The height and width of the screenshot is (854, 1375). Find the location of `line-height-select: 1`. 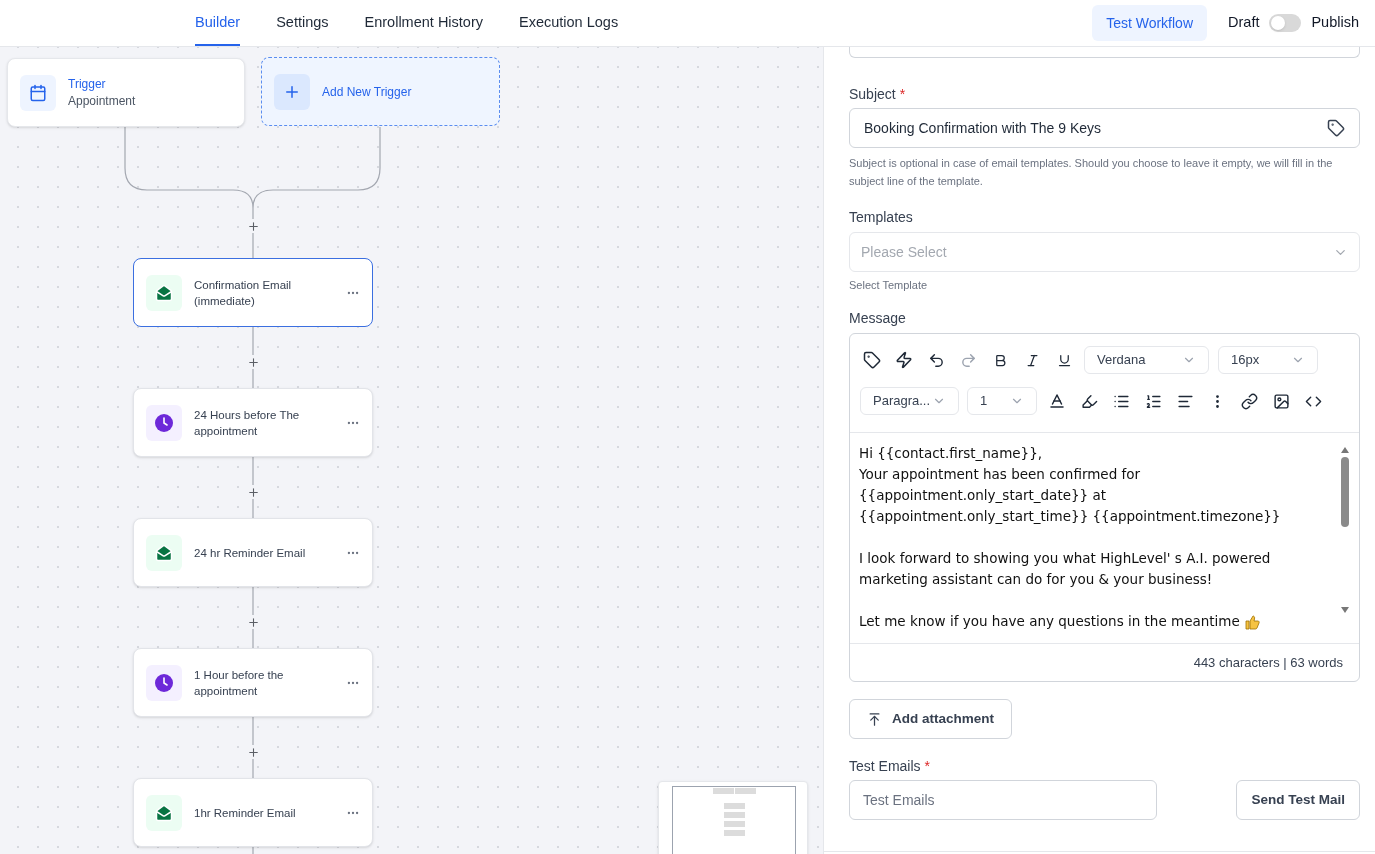

line-height-select: 1 is located at coordinates (1002, 401).